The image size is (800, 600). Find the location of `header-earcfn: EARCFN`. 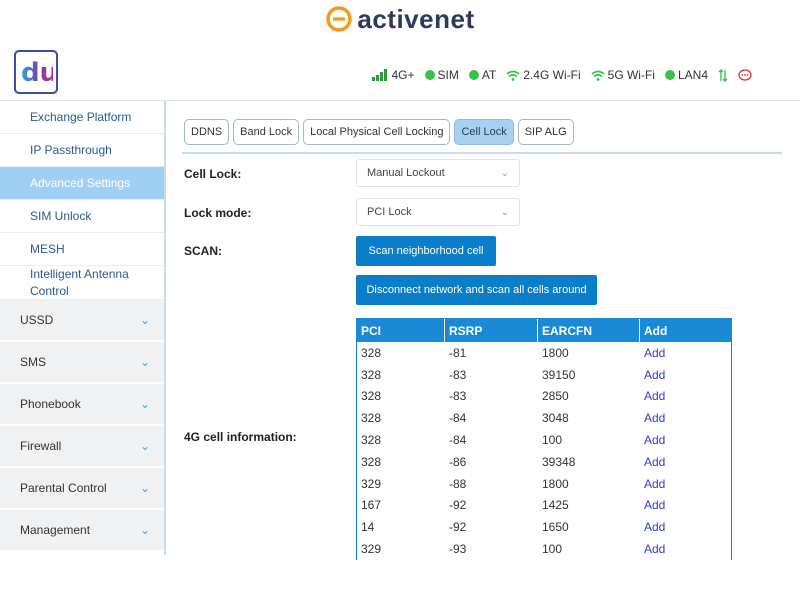

header-earcfn: EARCFN is located at coordinates (589, 330).